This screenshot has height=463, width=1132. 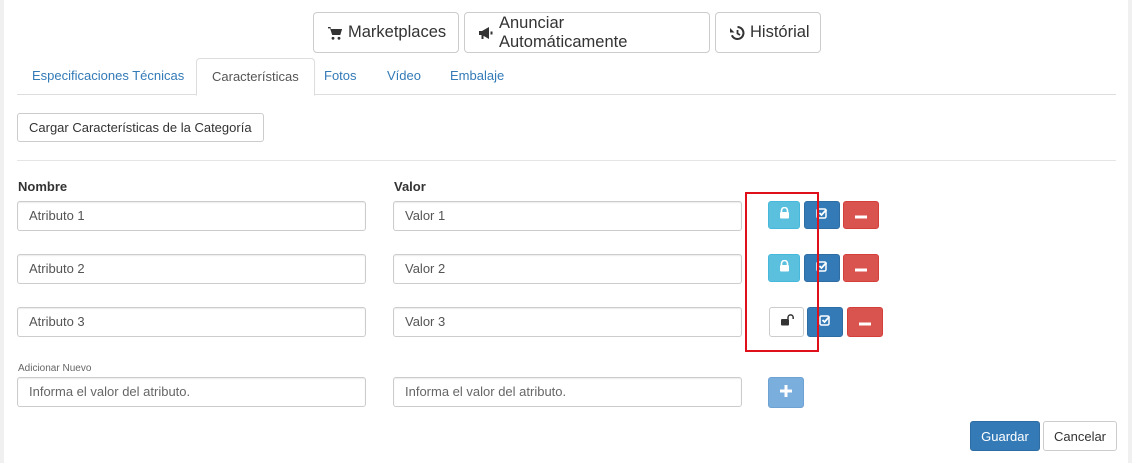 What do you see at coordinates (140, 127) in the screenshot?
I see `load-category-characteristics-button: Cargar Características de la Categoría` at bounding box center [140, 127].